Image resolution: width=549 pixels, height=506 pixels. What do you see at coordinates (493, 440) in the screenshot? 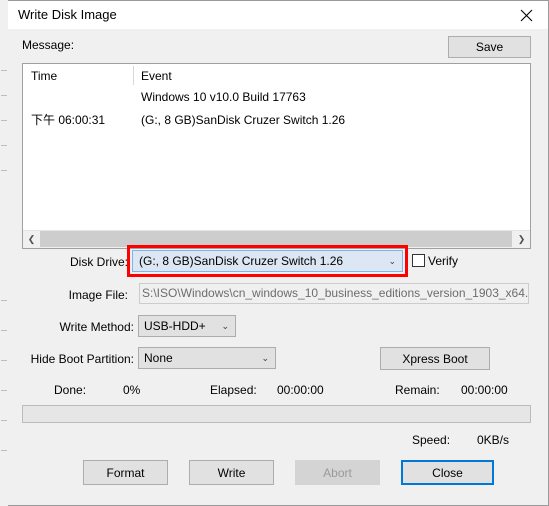
I see `speed-value: 0KB/s` at bounding box center [493, 440].